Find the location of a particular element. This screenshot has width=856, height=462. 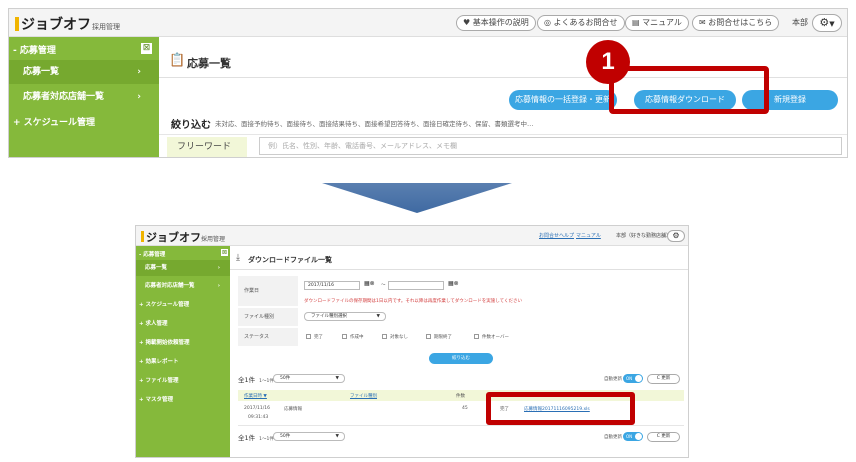

manual-link: ▤ マニュアル is located at coordinates (657, 23).